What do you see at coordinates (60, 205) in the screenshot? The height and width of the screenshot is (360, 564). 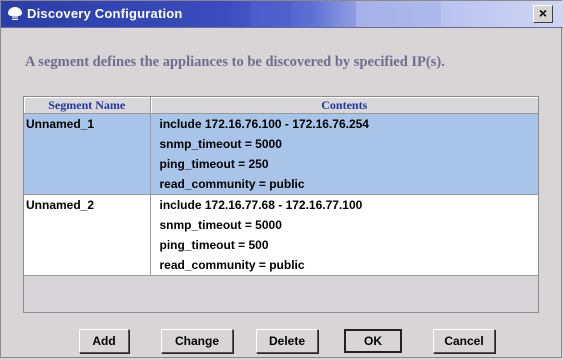 I see `segment-name: Unnamed_2` at bounding box center [60, 205].